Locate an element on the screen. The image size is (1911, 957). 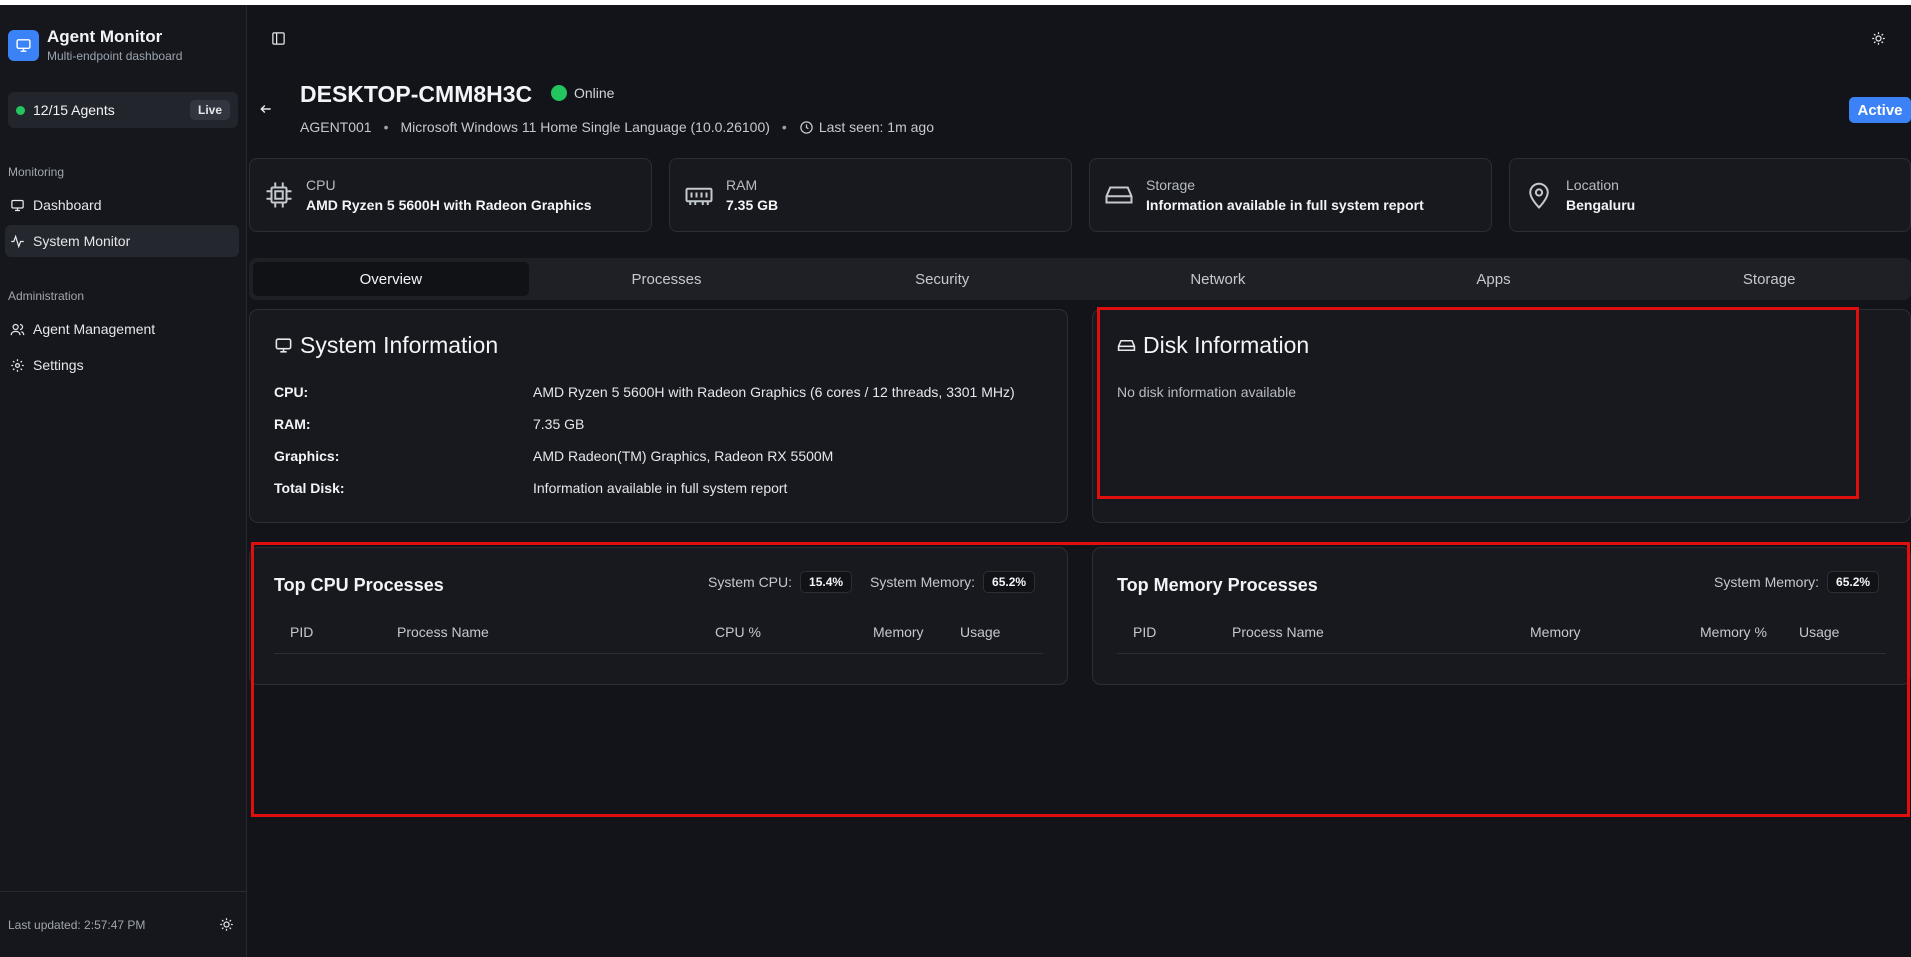
tab-apps: Apps is located at coordinates (1494, 279).